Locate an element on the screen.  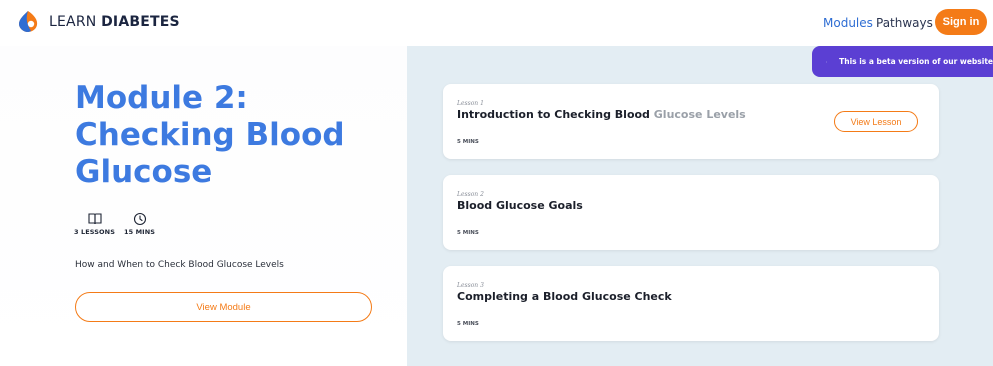
lesson-number: Lesson 1 is located at coordinates (470, 103).